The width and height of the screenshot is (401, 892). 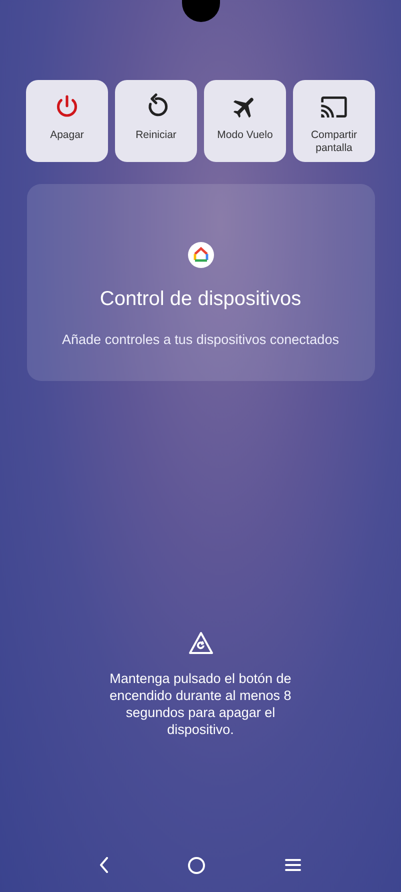 I want to click on hint-text: Mantenga pulsado el botón de encendido durante al menos 8 segundos para apagar el dispositivo., so click(x=200, y=704).